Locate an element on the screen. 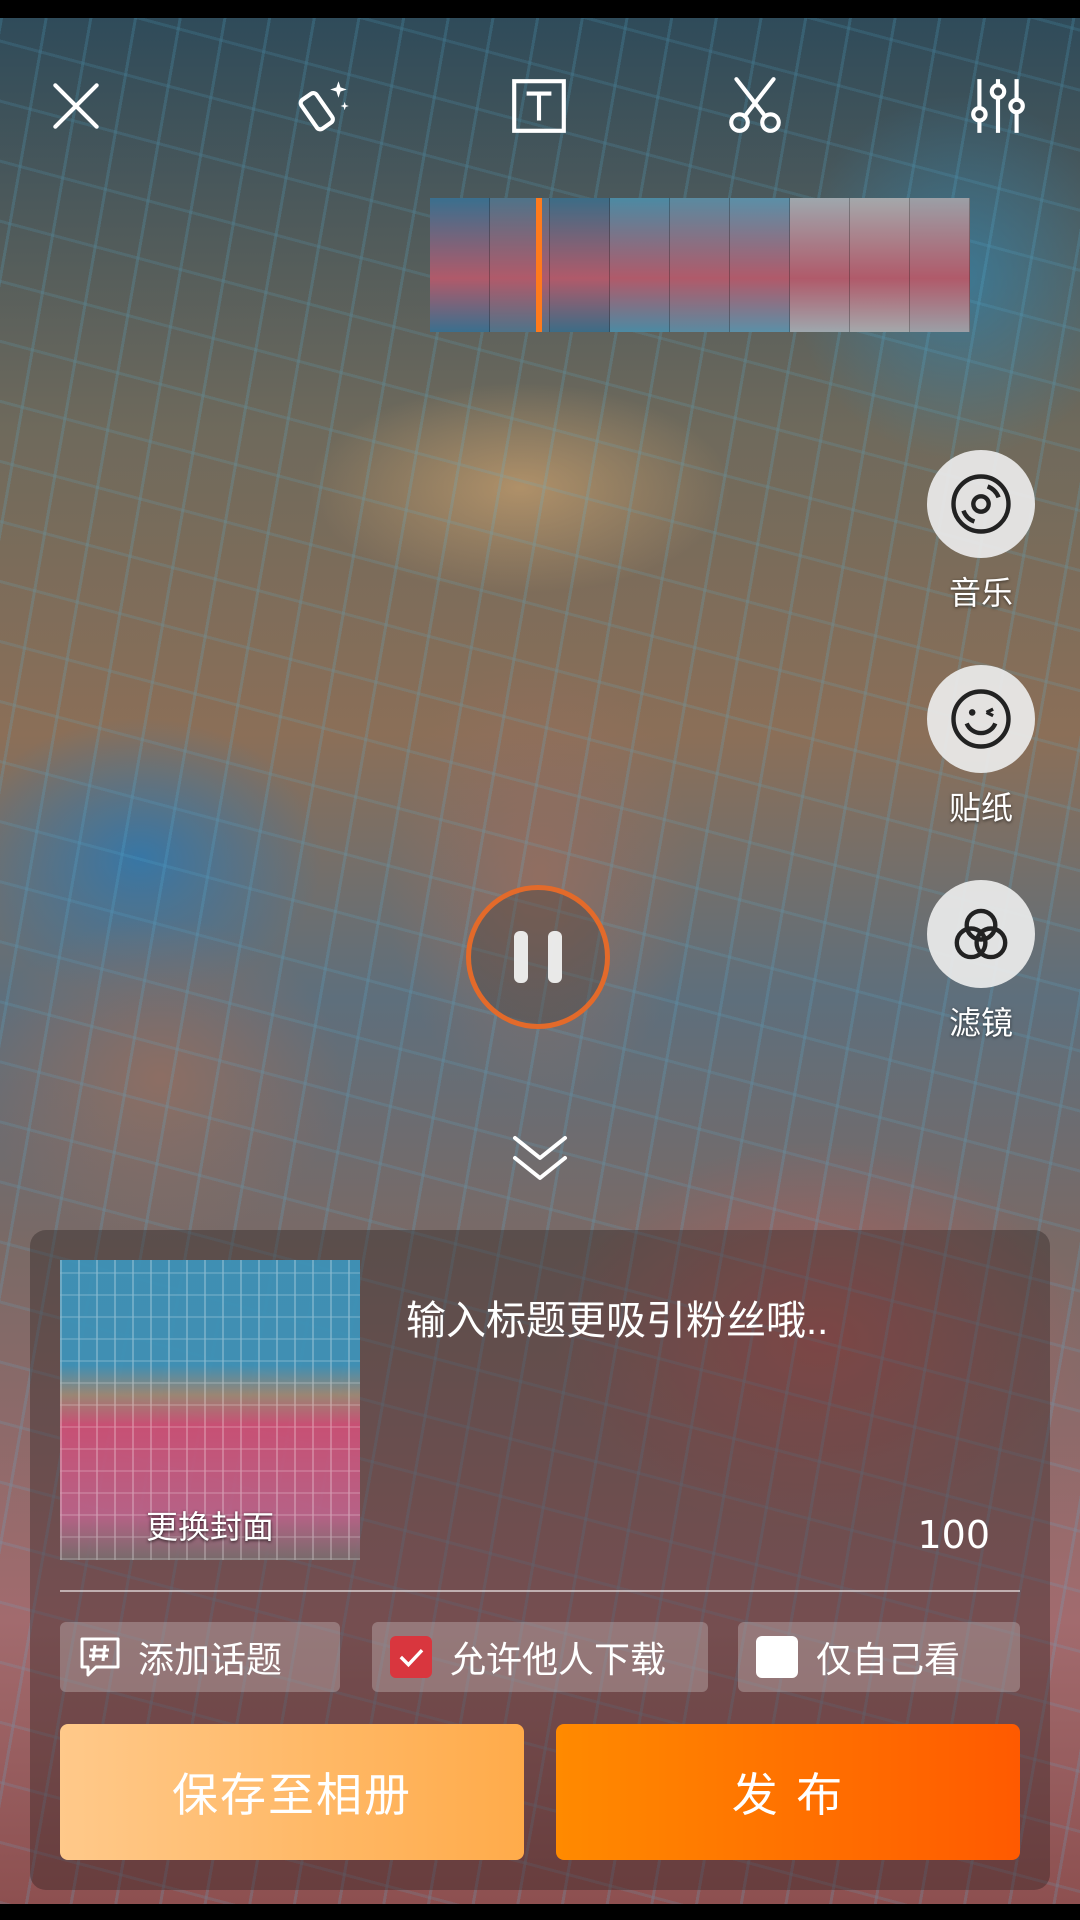 The height and width of the screenshot is (1920, 1080). text-icon is located at coordinates (539, 106).